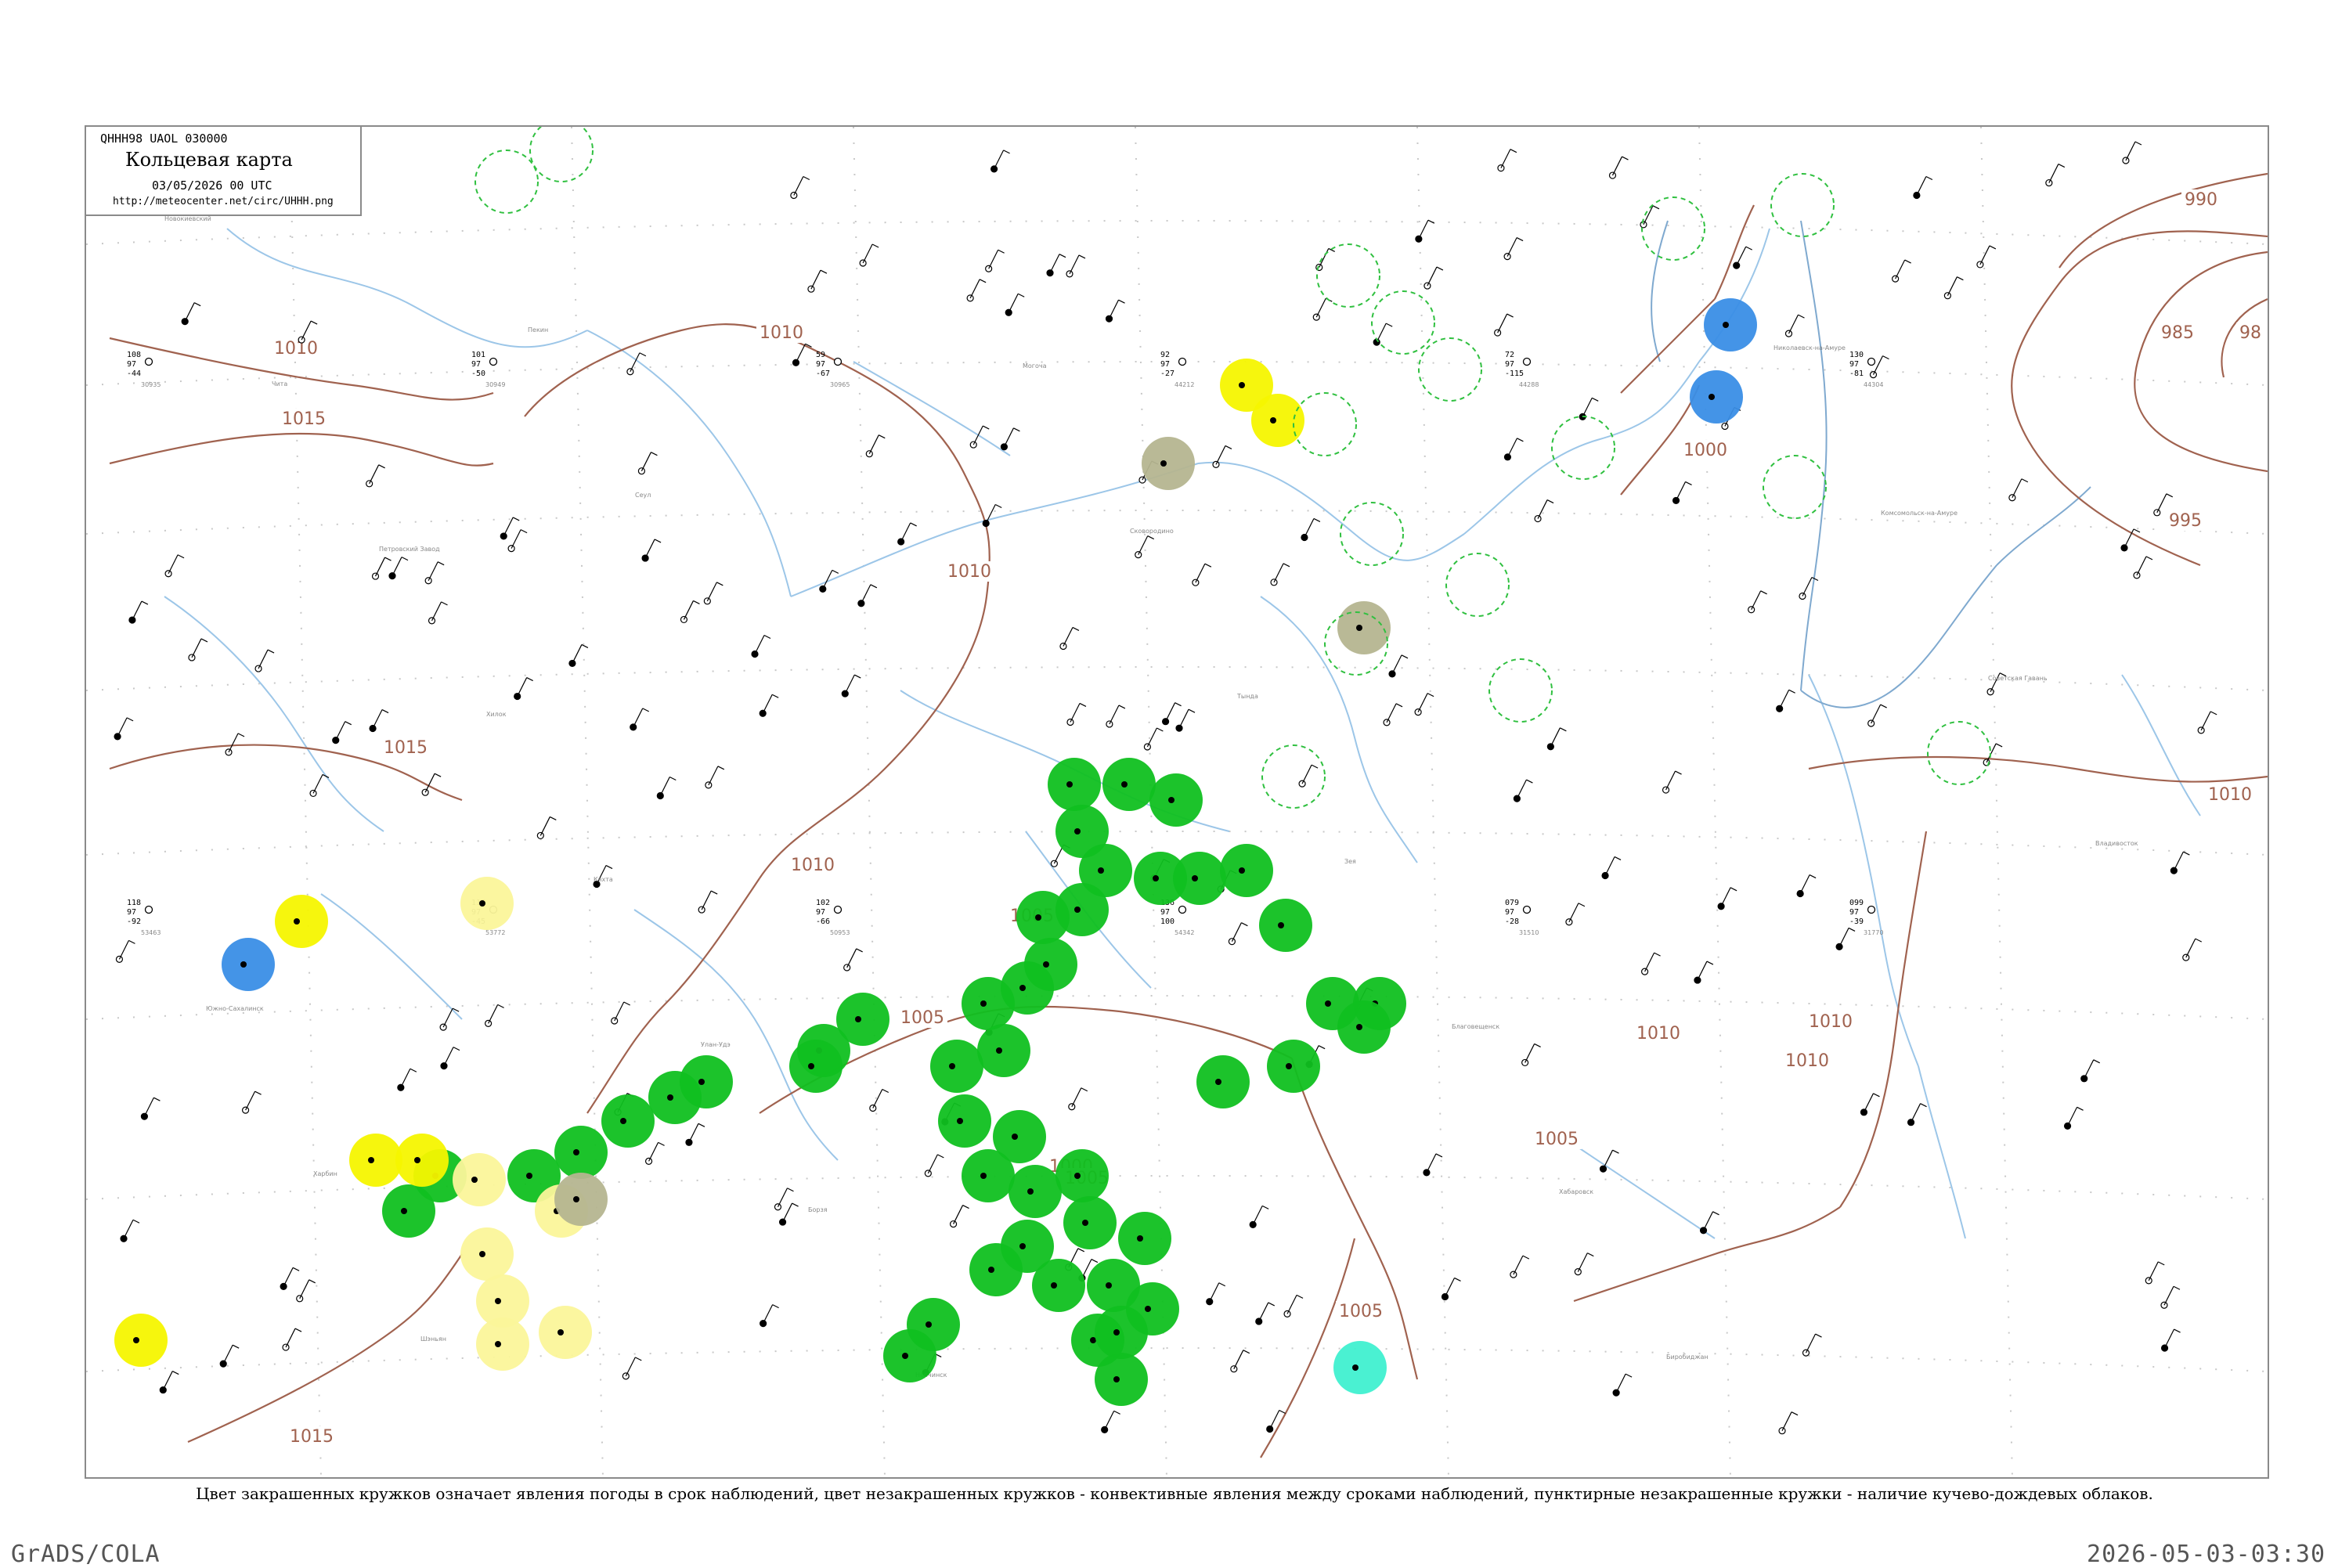 The height and width of the screenshot is (1568, 2349). Describe the element at coordinates (603, 879) in the screenshot. I see `place-label: Кяхта` at that location.